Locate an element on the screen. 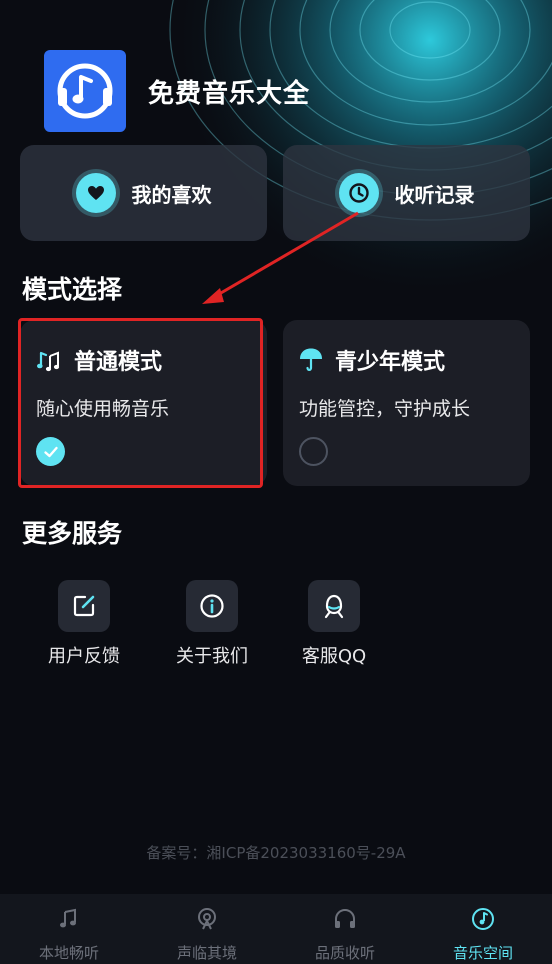 The width and height of the screenshot is (552, 964). tab-quality-listen: 品质收听 is located at coordinates (345, 929).